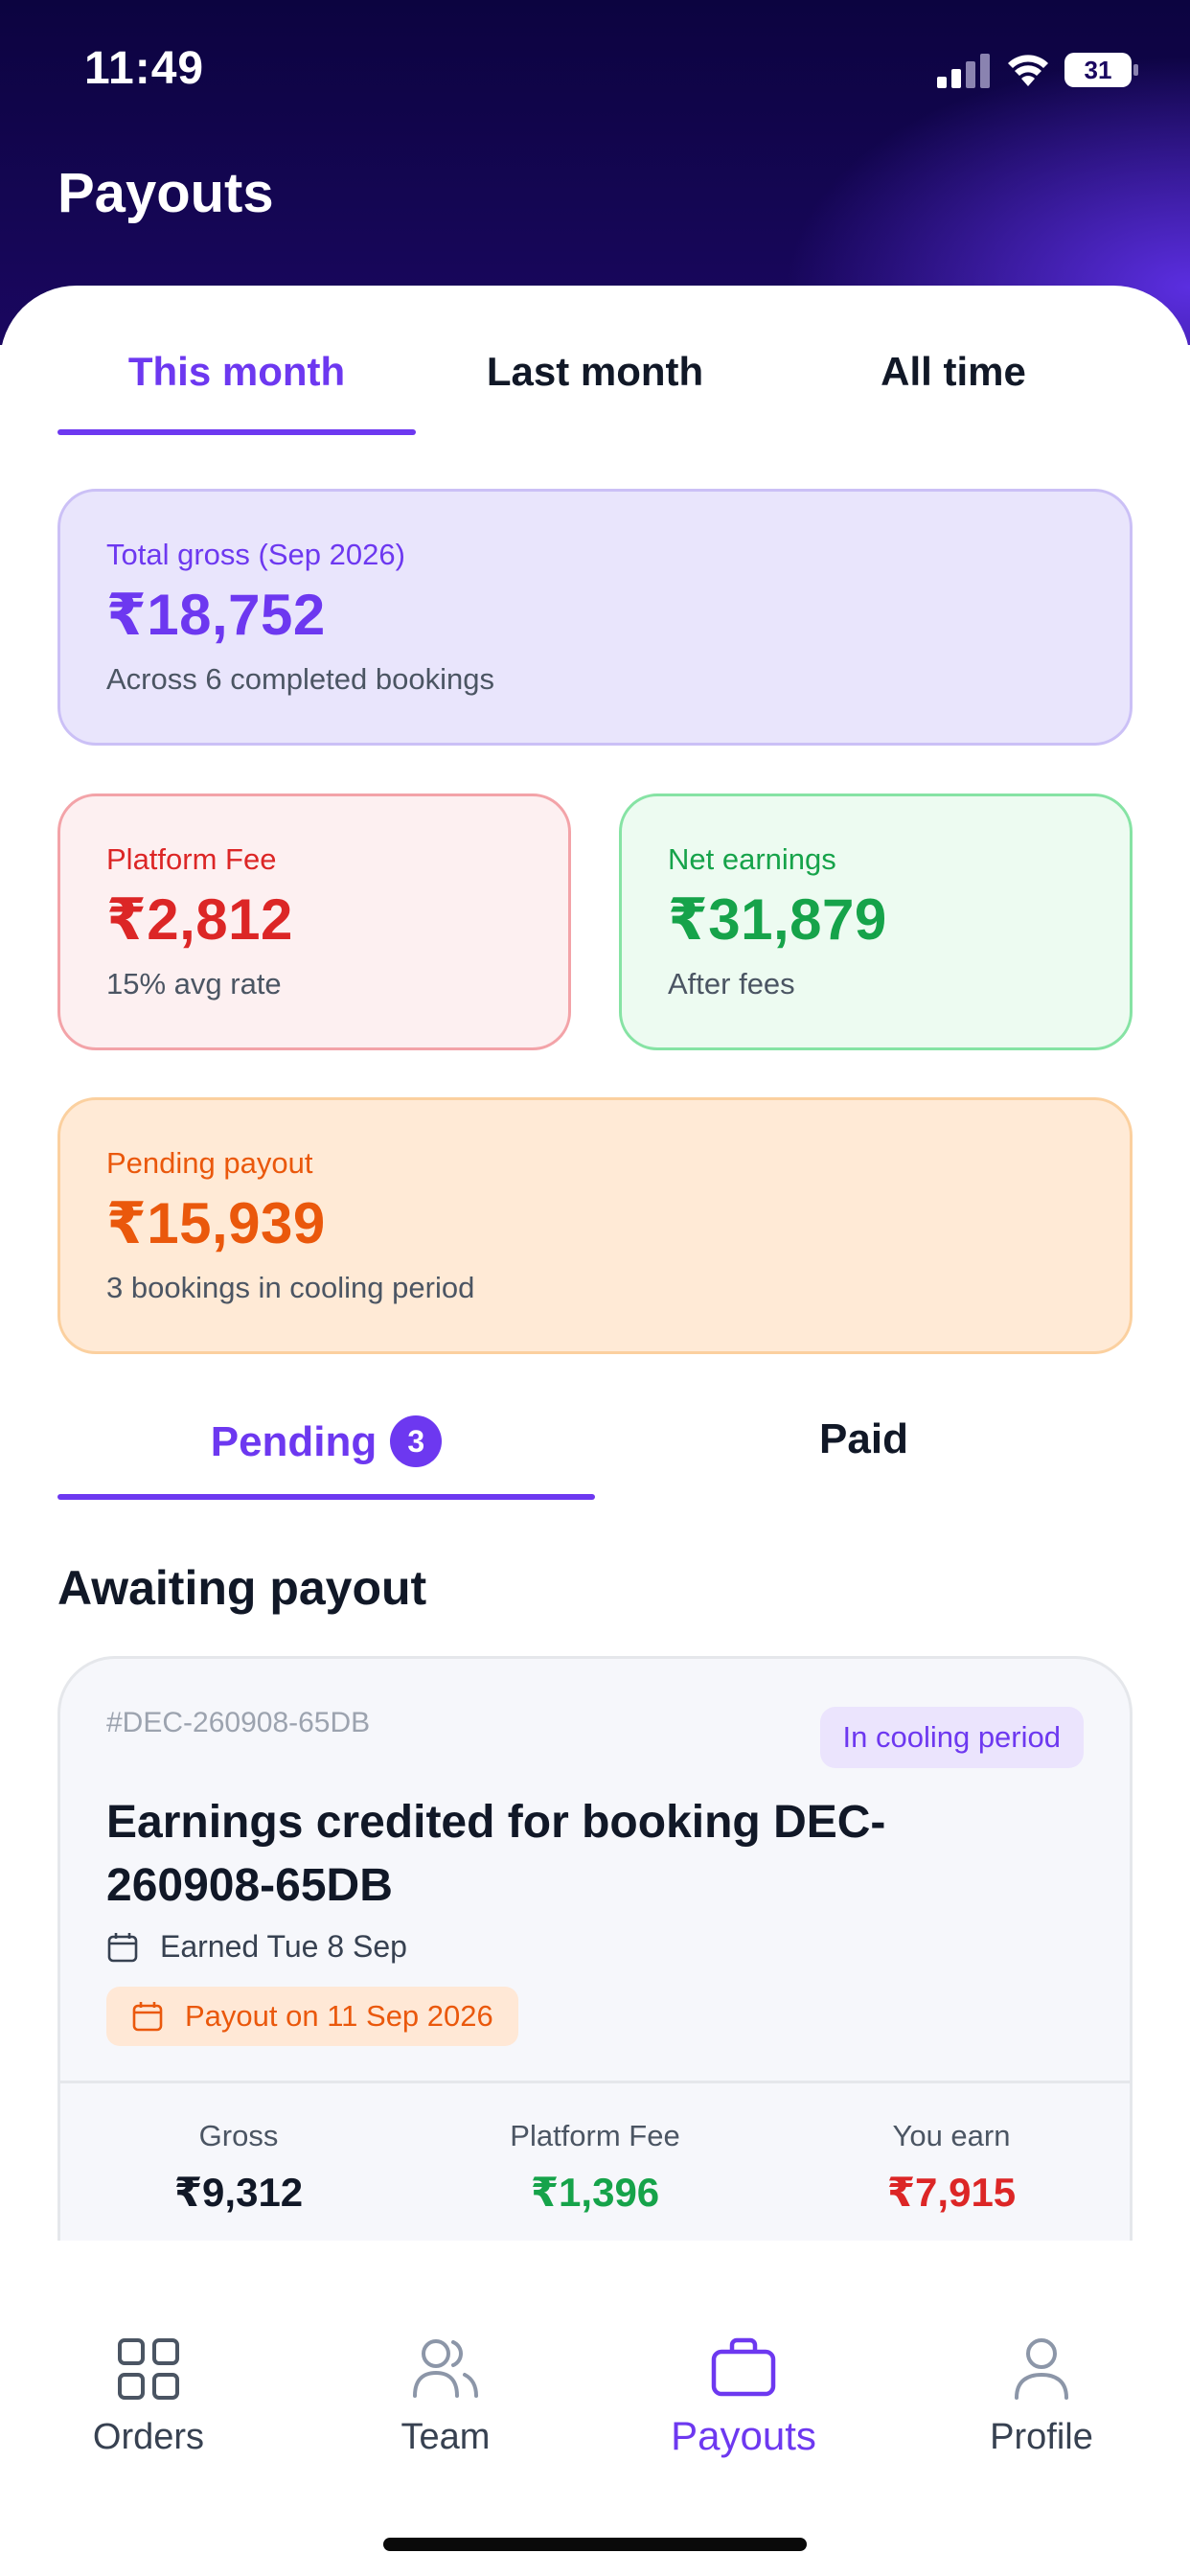 Image resolution: width=1190 pixels, height=2576 pixels. I want to click on status-badge: In cooling period, so click(952, 1737).